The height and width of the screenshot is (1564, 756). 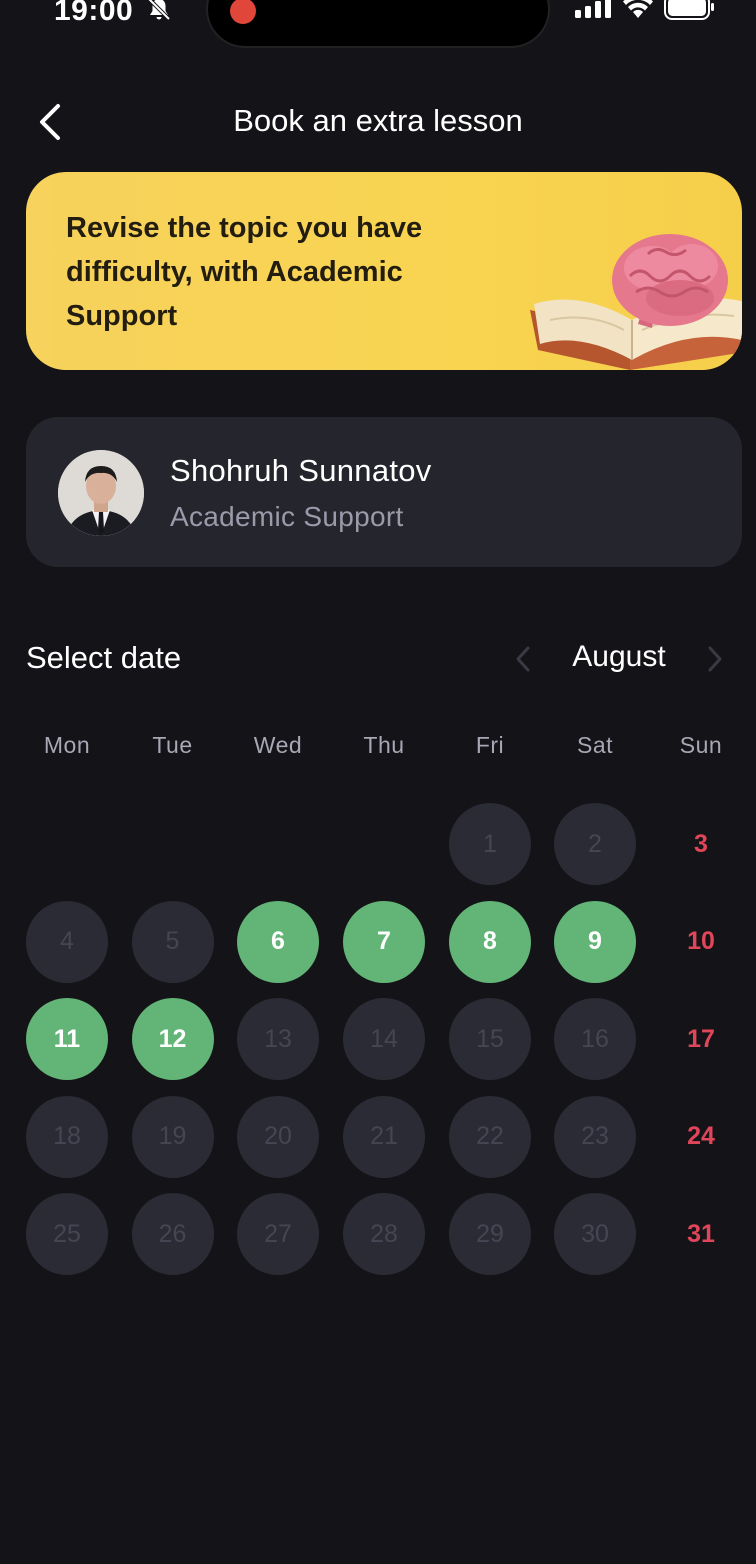 What do you see at coordinates (384, 941) in the screenshot?
I see `calendar-day-7: 7` at bounding box center [384, 941].